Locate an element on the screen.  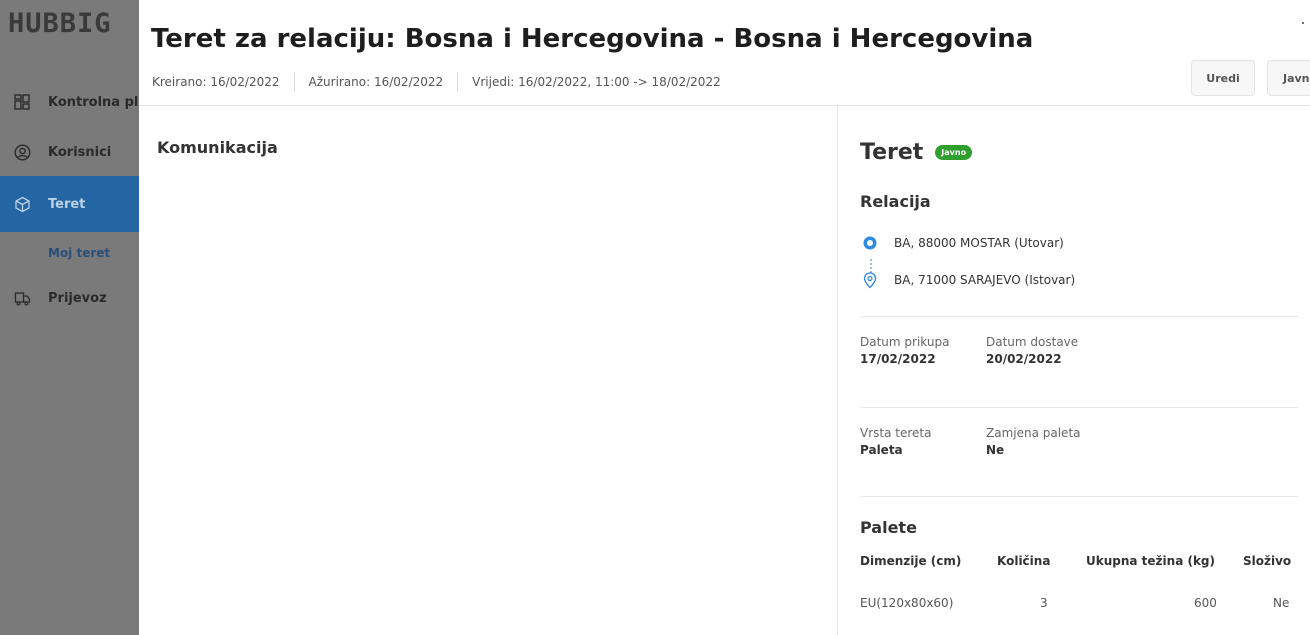
created-date: Kreirano: 16/02/2022 is located at coordinates (216, 82).